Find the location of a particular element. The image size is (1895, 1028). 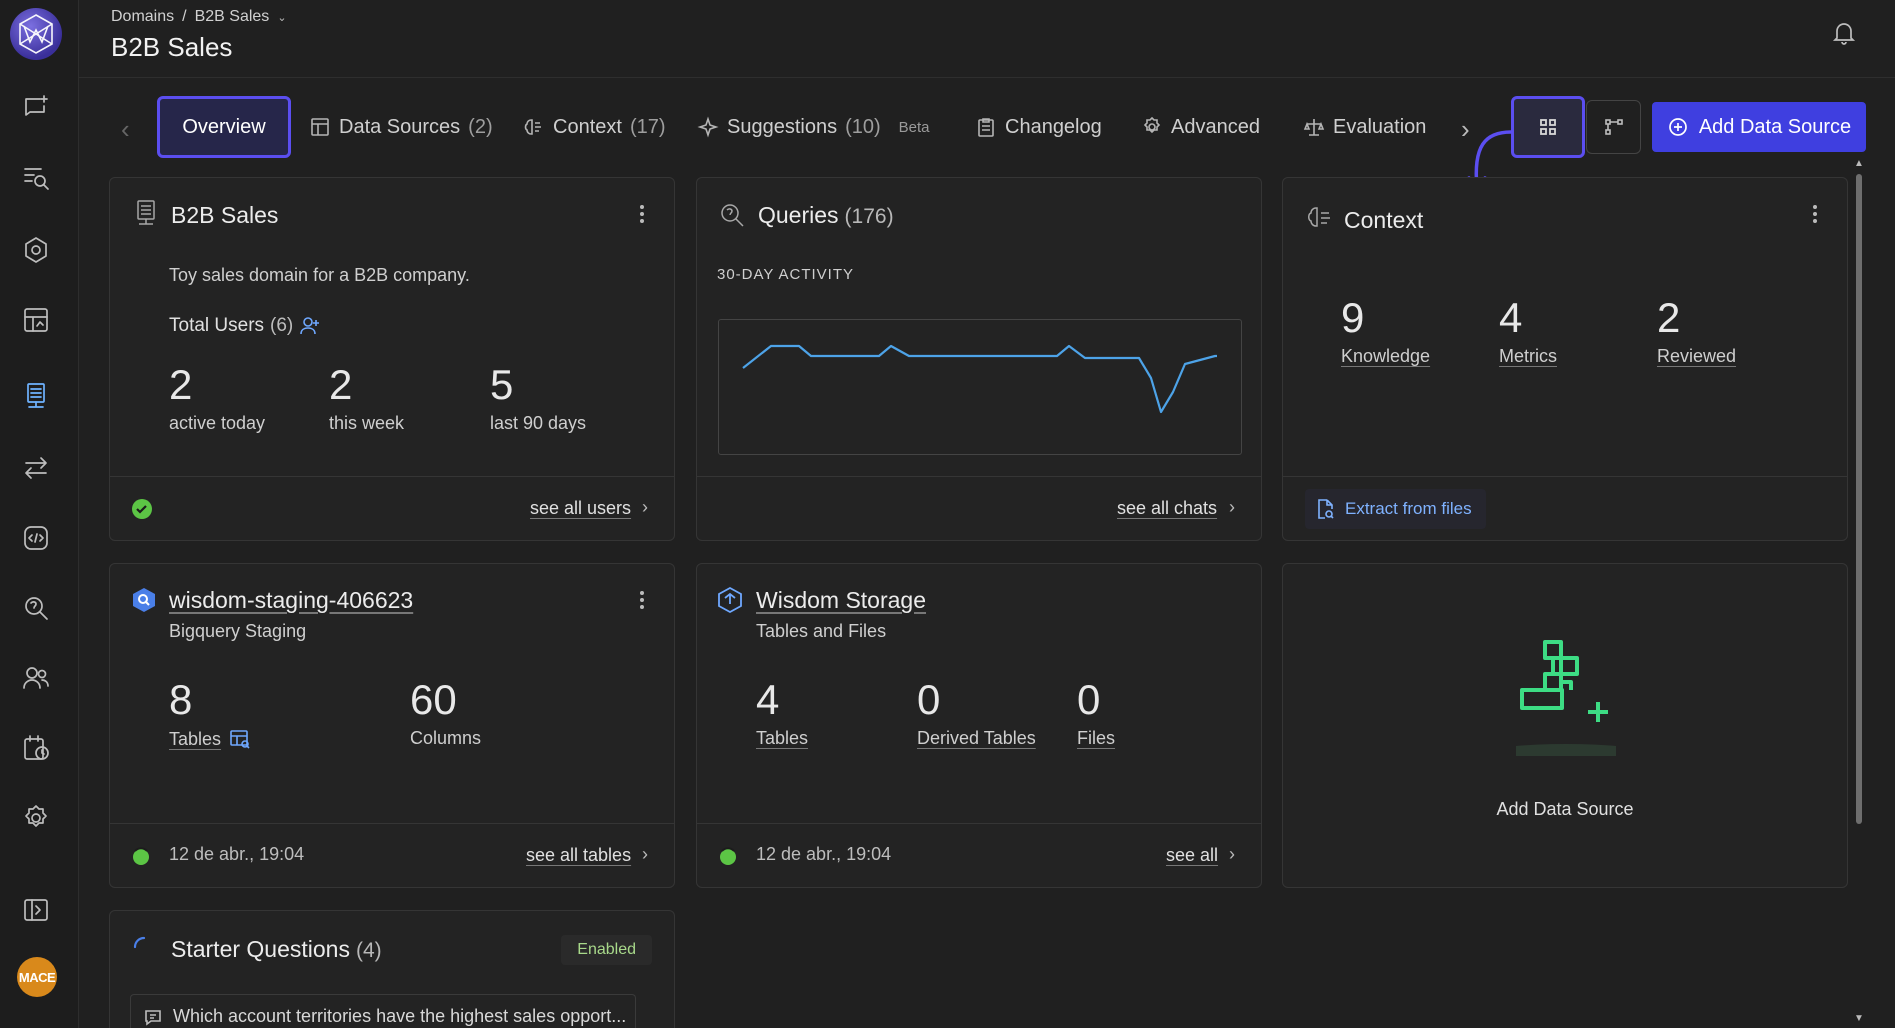

see-all-link: see all is located at coordinates (1192, 855).